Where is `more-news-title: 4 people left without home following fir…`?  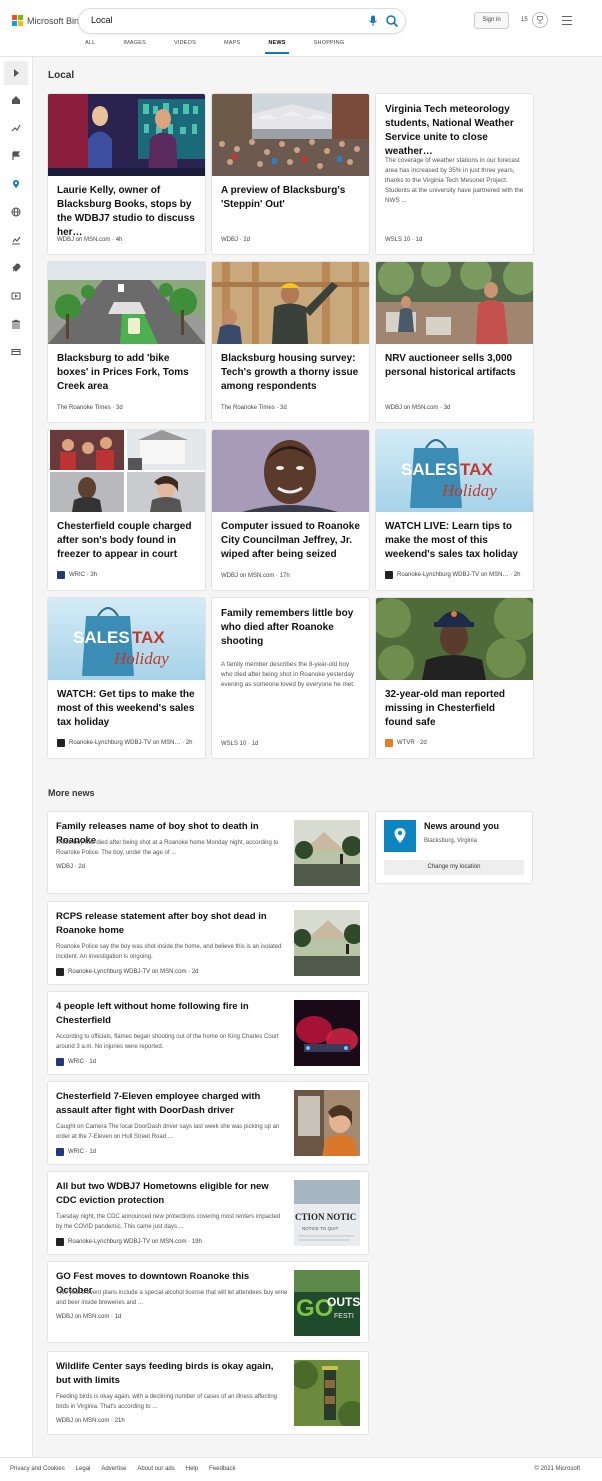
more-news-title: 4 people left without home following fir… is located at coordinates (172, 1014).